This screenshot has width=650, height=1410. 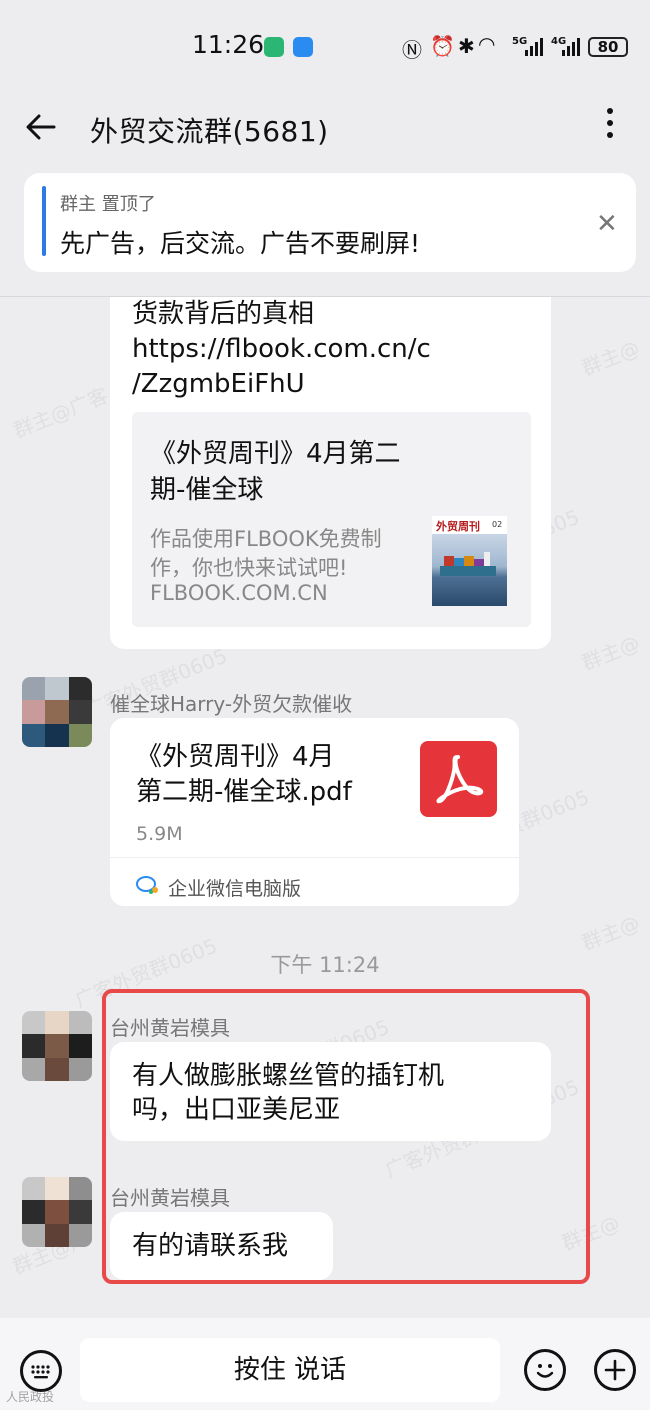 I want to click on ship-image, so click(x=469, y=570).